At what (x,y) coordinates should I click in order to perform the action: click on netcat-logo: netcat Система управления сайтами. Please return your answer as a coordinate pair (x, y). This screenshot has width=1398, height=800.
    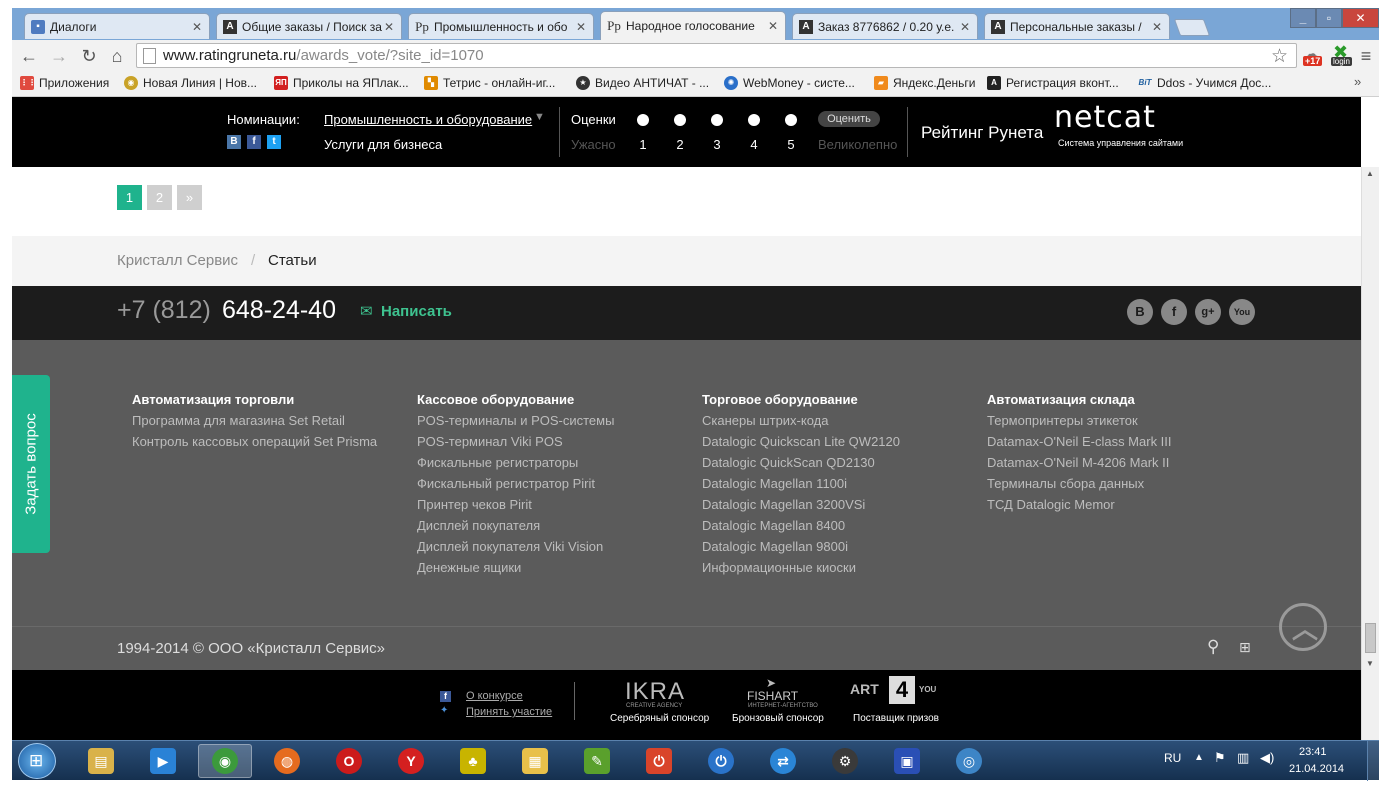
    Looking at the image, I should click on (1124, 125).